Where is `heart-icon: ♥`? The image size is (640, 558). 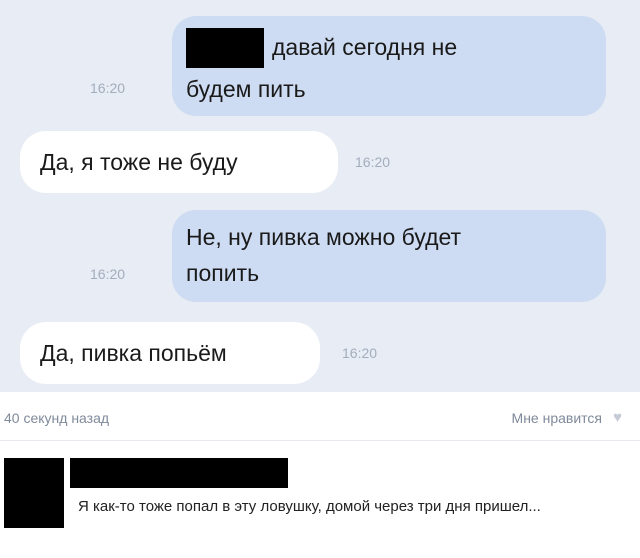
heart-icon: ♥ is located at coordinates (617, 417).